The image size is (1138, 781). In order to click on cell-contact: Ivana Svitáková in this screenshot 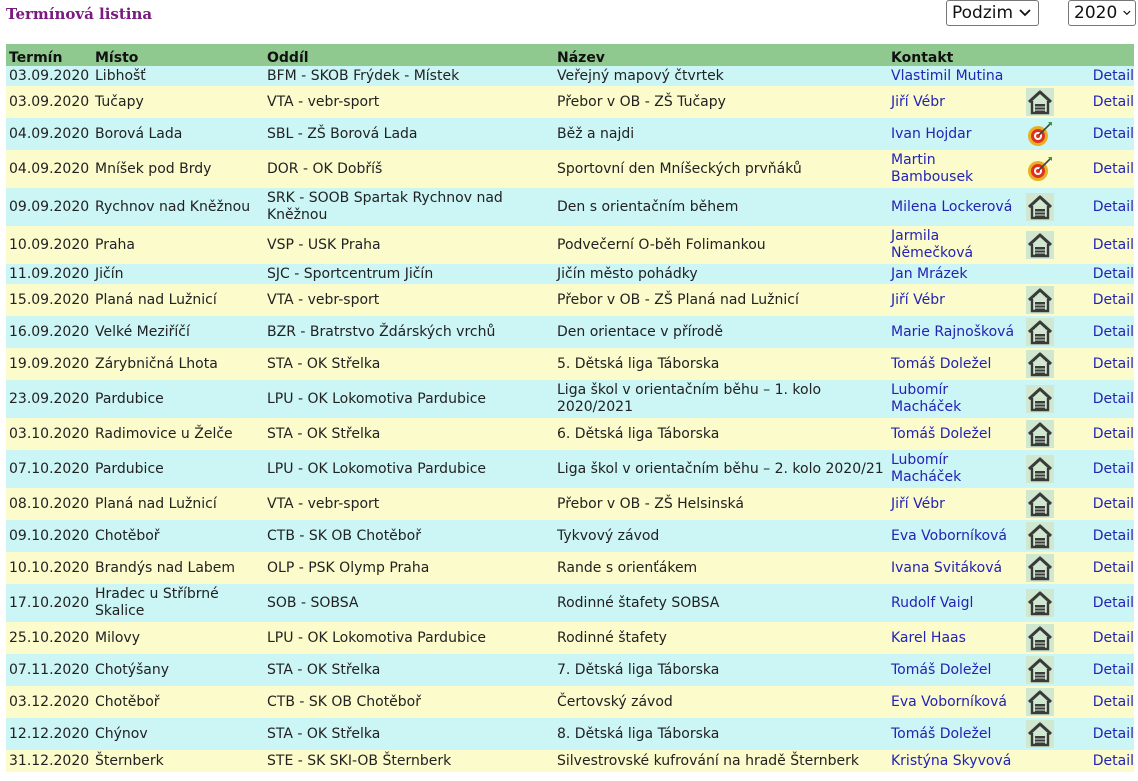, I will do `click(954, 568)`.